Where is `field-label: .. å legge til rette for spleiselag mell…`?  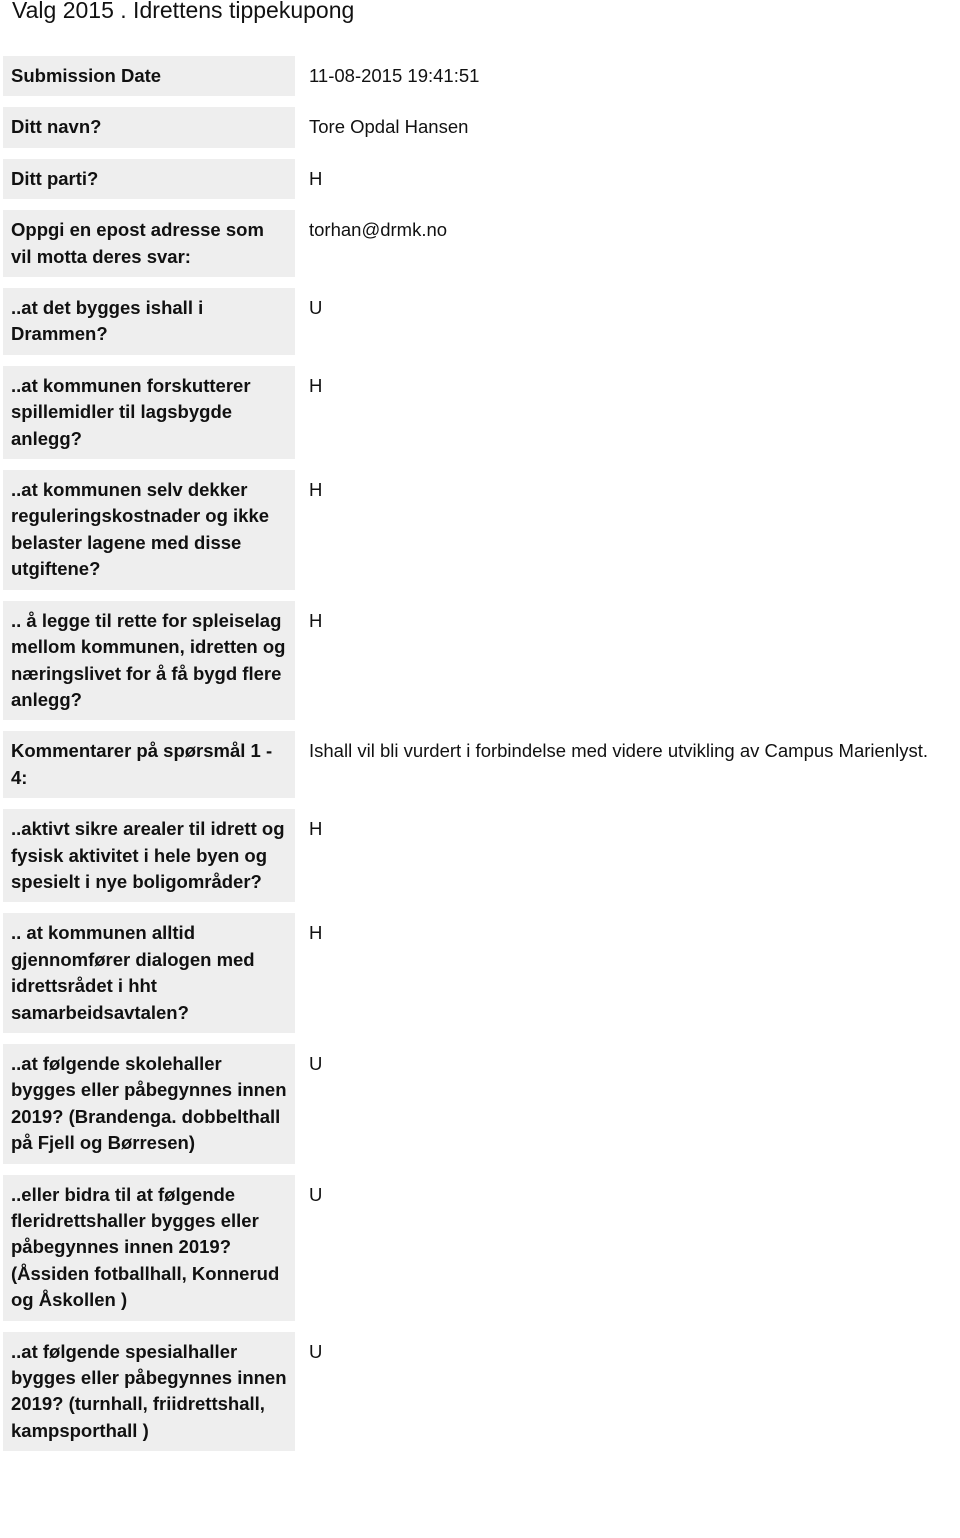 field-label: .. å legge til rette for spleiselag mell… is located at coordinates (149, 660).